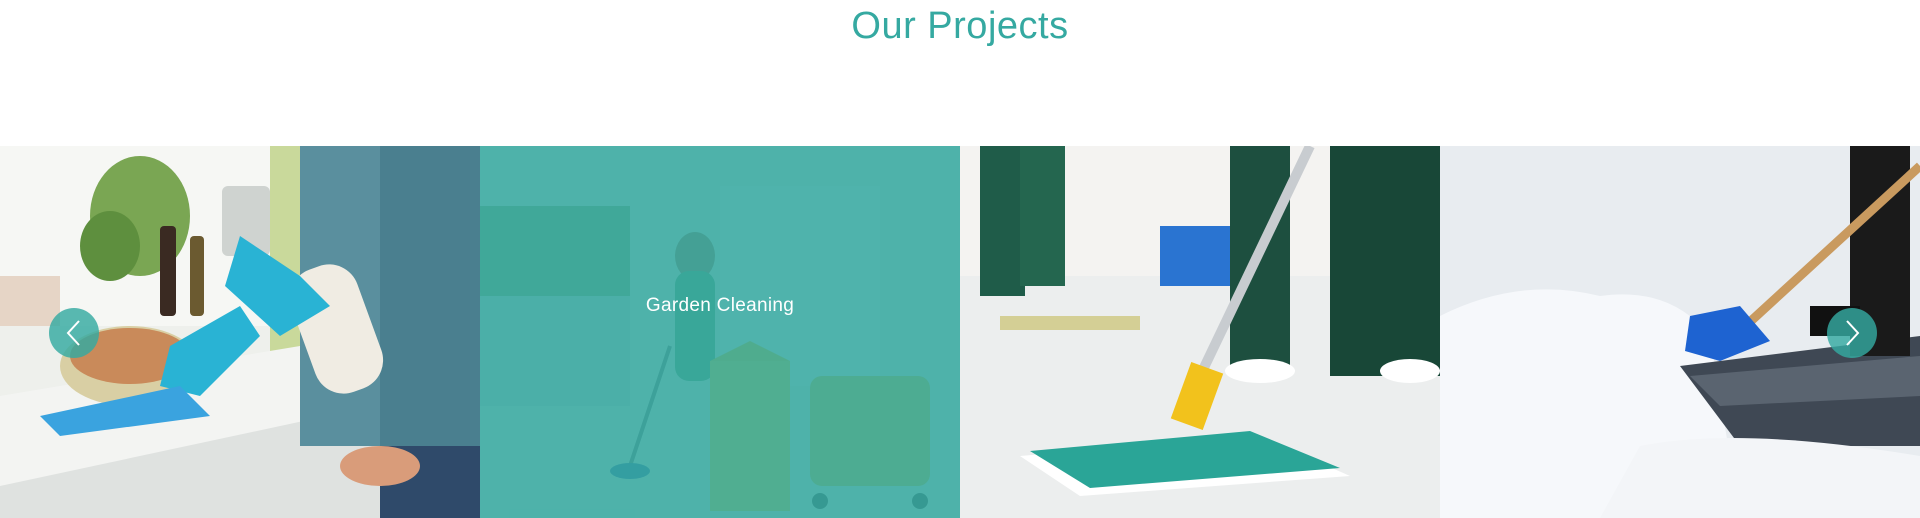 Image resolution: width=1920 pixels, height=518 pixels. I want to click on project-caption: Garden Cleaning, so click(720, 306).